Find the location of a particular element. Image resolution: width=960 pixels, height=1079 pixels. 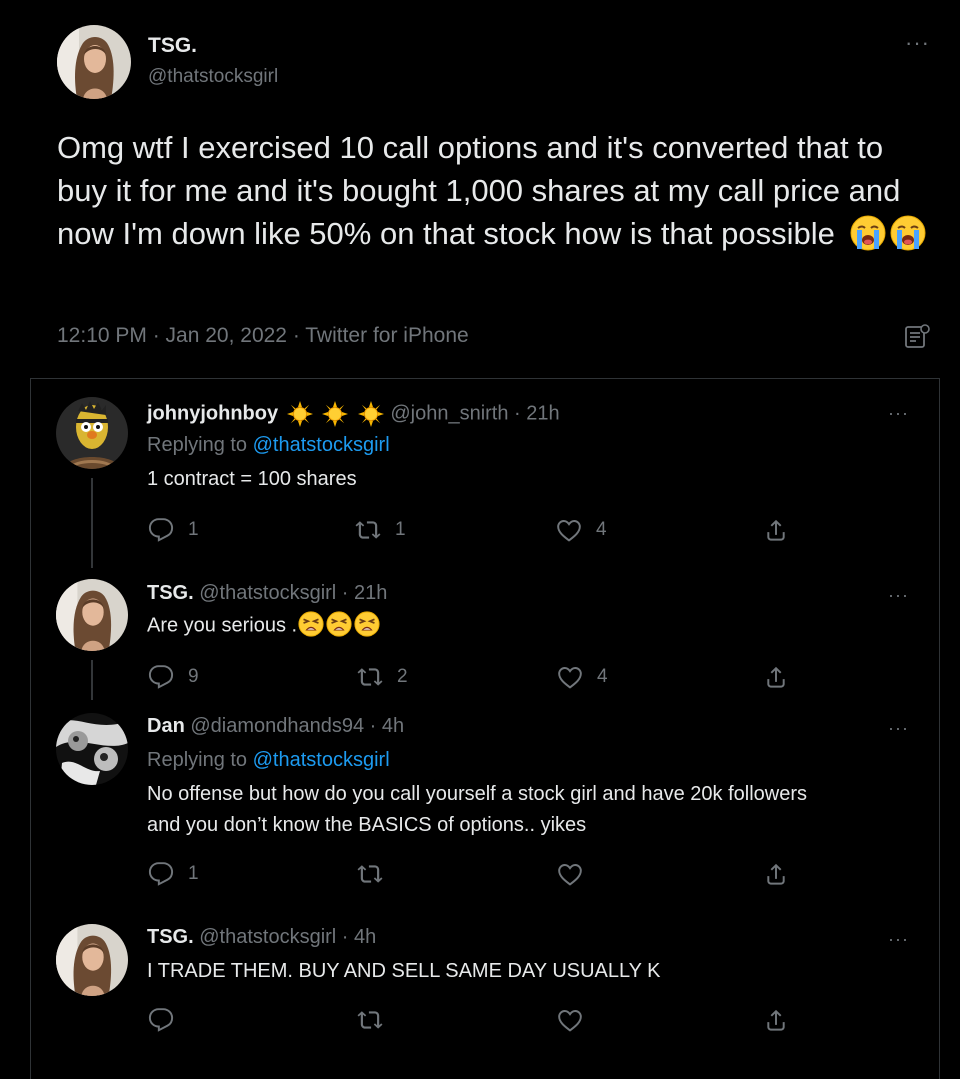

reply-header: TSG. @thatstocksgirl · 21h is located at coordinates (267, 593).